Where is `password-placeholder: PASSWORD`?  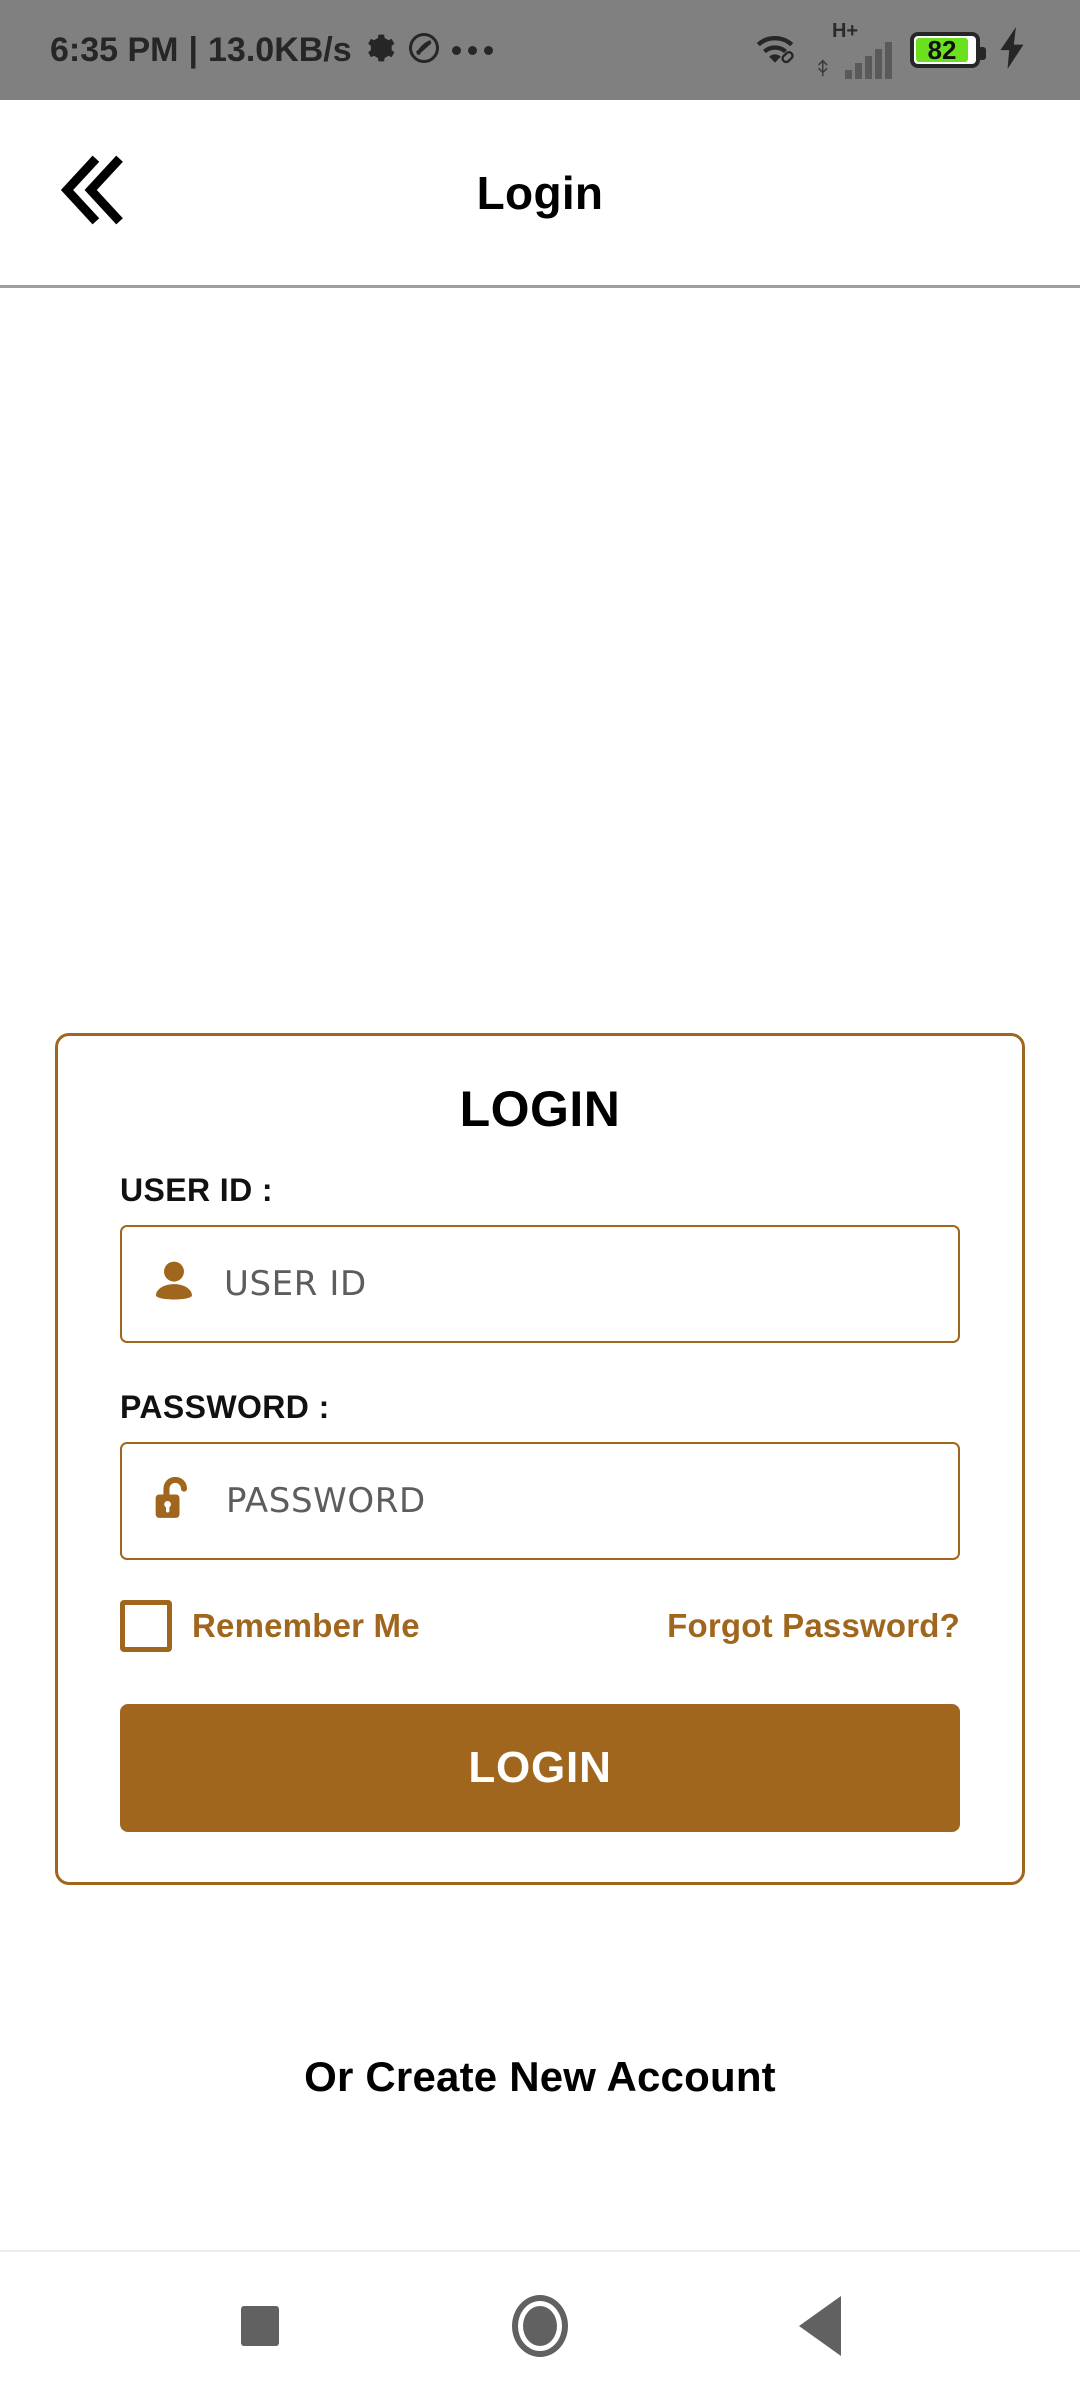 password-placeholder: PASSWORD is located at coordinates (326, 1501).